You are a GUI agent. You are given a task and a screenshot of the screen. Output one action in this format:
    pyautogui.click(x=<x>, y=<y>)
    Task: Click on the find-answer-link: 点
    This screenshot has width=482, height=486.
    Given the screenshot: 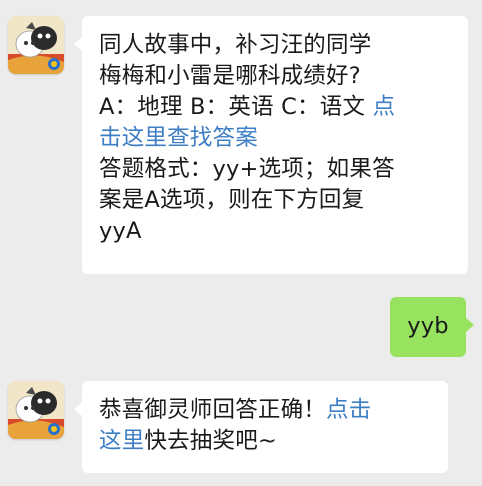 What is the action you would take?
    pyautogui.click(x=384, y=107)
    